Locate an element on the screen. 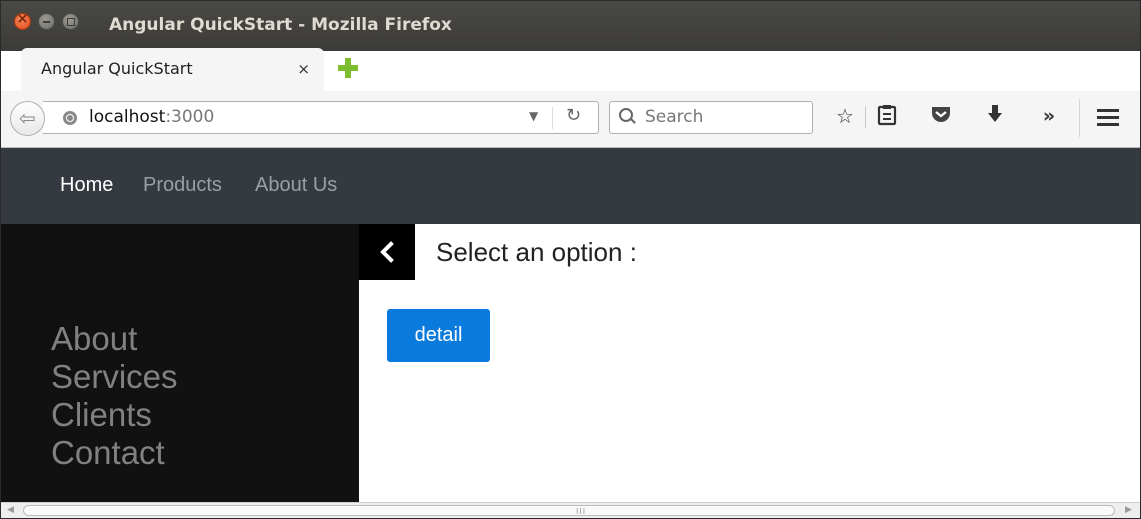  url-port: :3000 is located at coordinates (190, 117).